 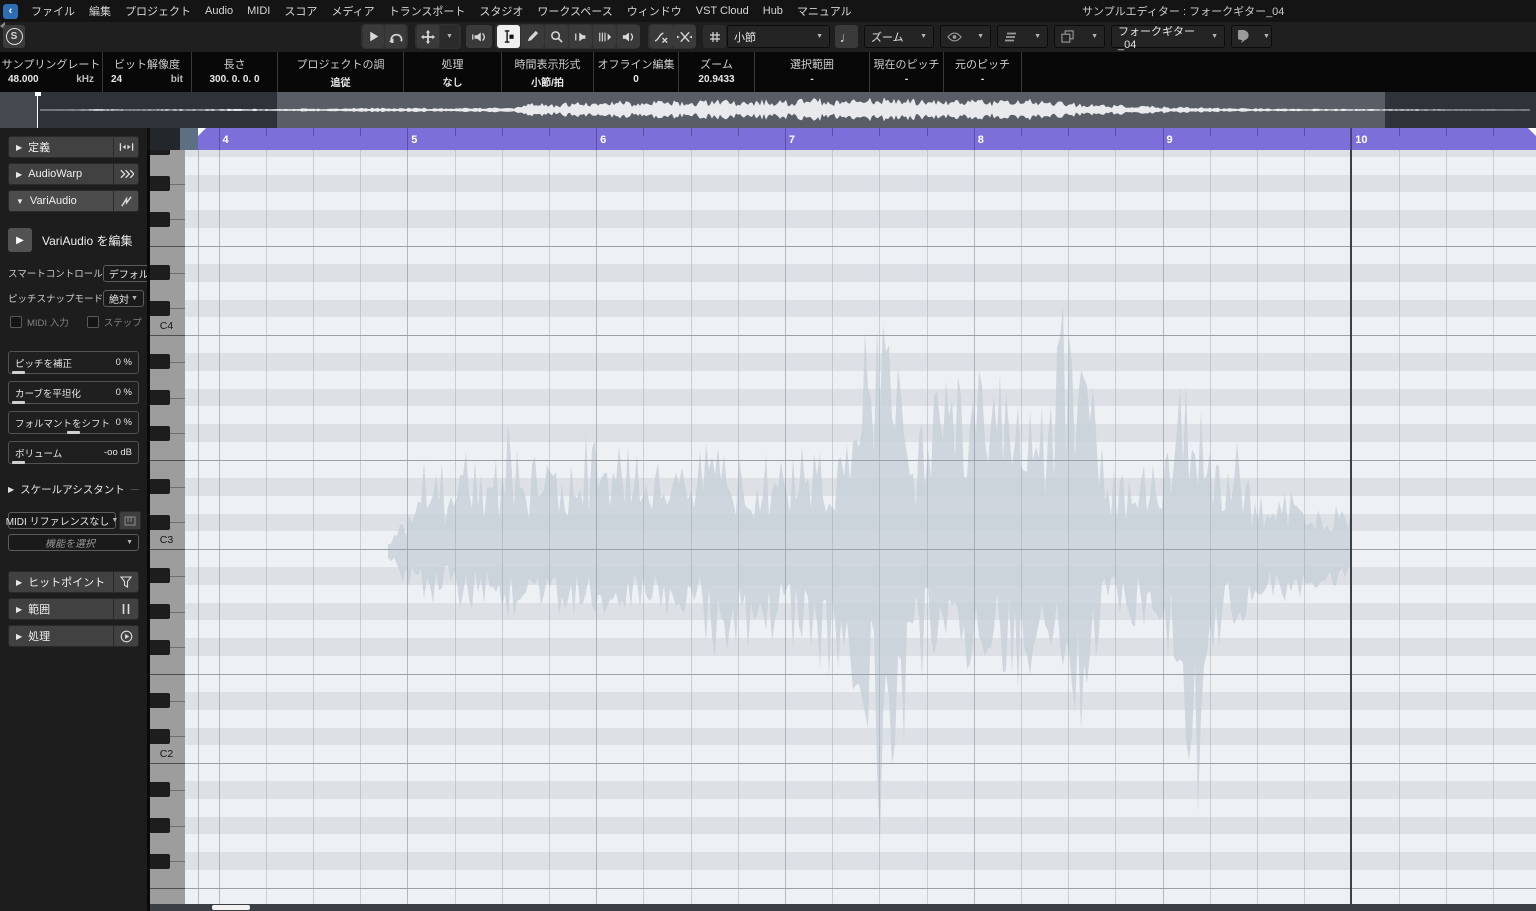 I want to click on midi-reference-dropdown: MIDI リファレンスなし ▼, so click(x=62, y=520).